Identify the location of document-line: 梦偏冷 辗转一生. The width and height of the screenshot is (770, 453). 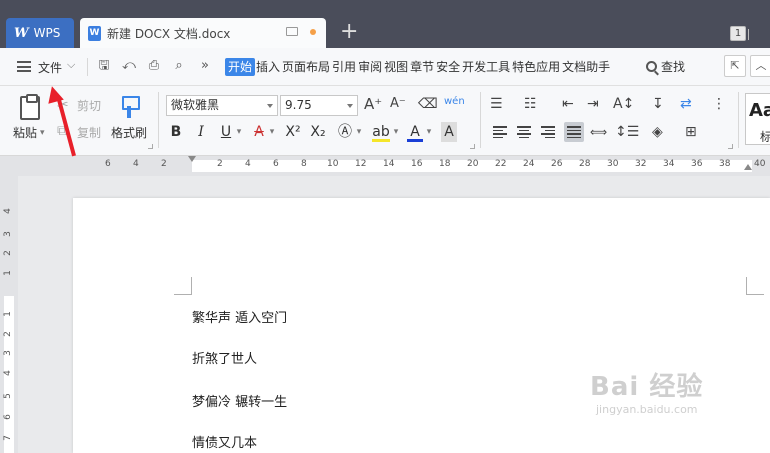
(239, 400).